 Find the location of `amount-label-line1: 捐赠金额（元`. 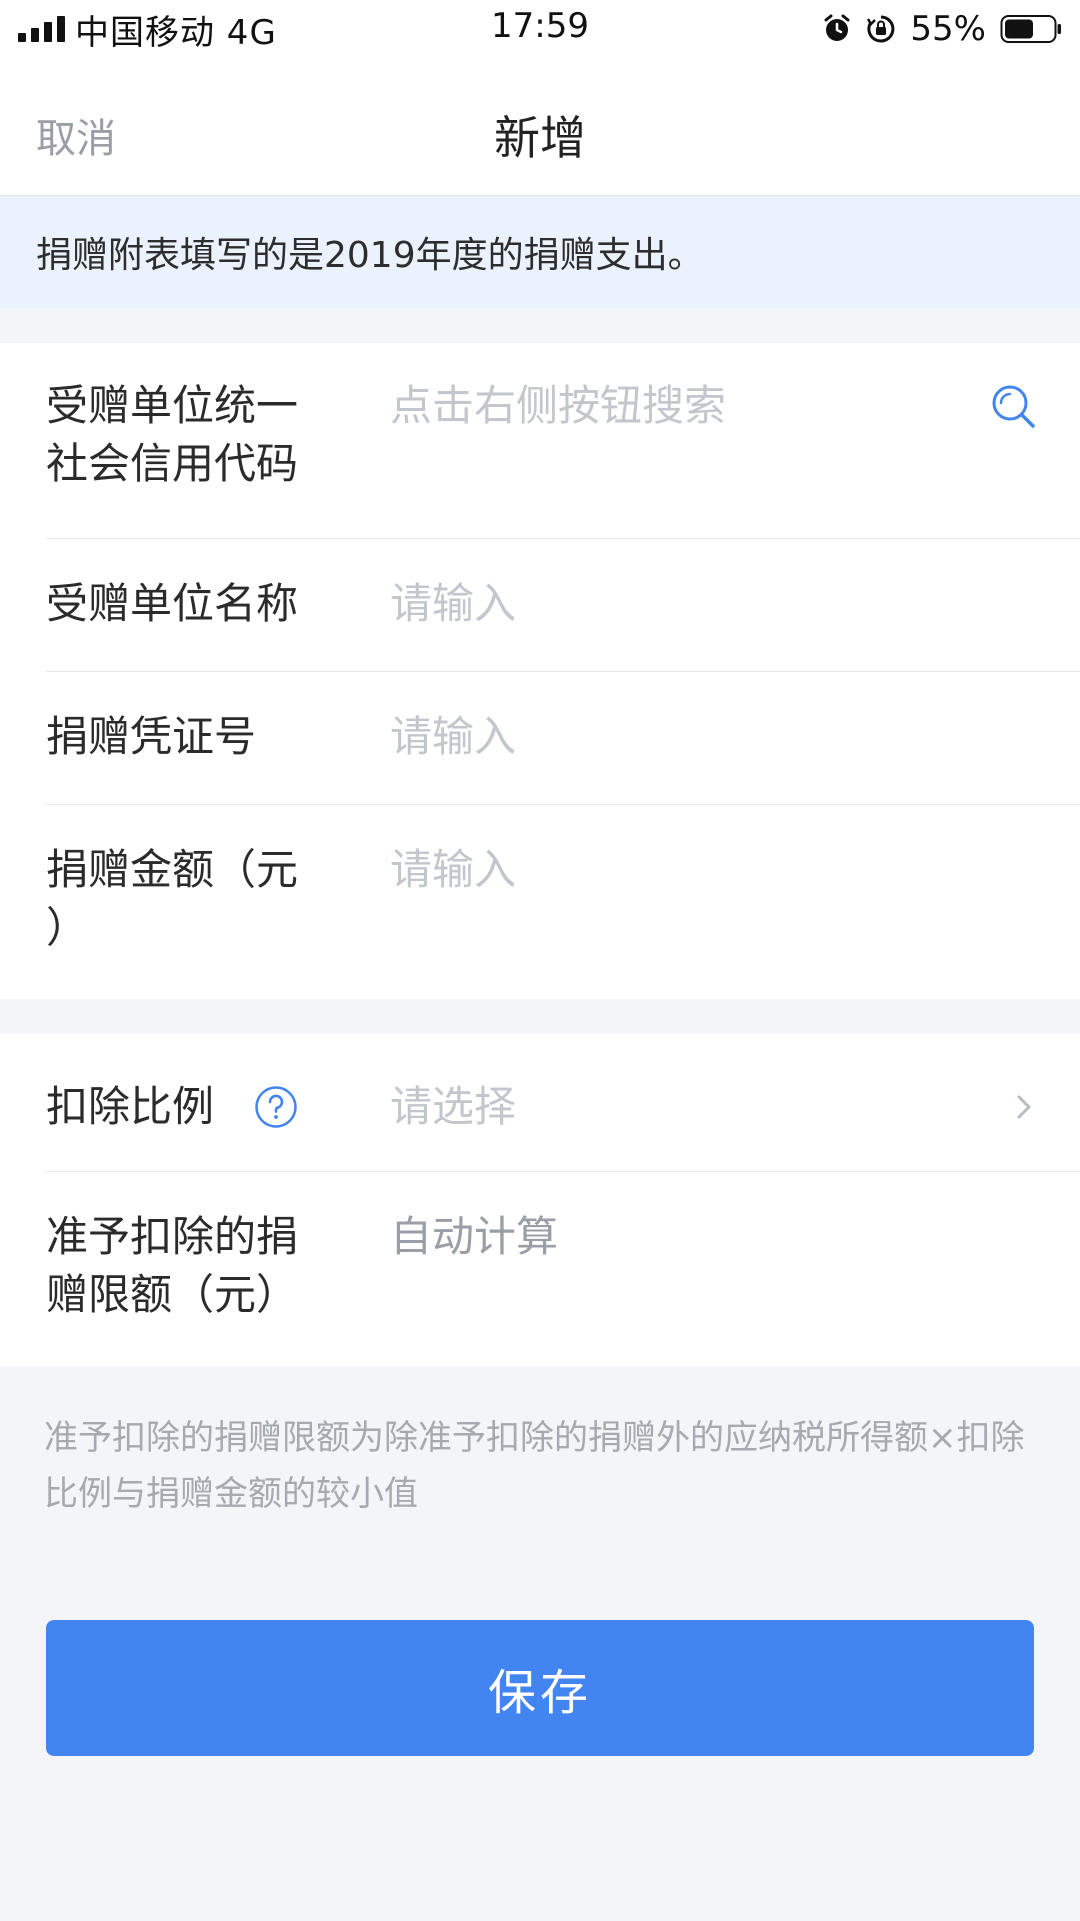

amount-label-line1: 捐赠金额（元 is located at coordinates (172, 869).